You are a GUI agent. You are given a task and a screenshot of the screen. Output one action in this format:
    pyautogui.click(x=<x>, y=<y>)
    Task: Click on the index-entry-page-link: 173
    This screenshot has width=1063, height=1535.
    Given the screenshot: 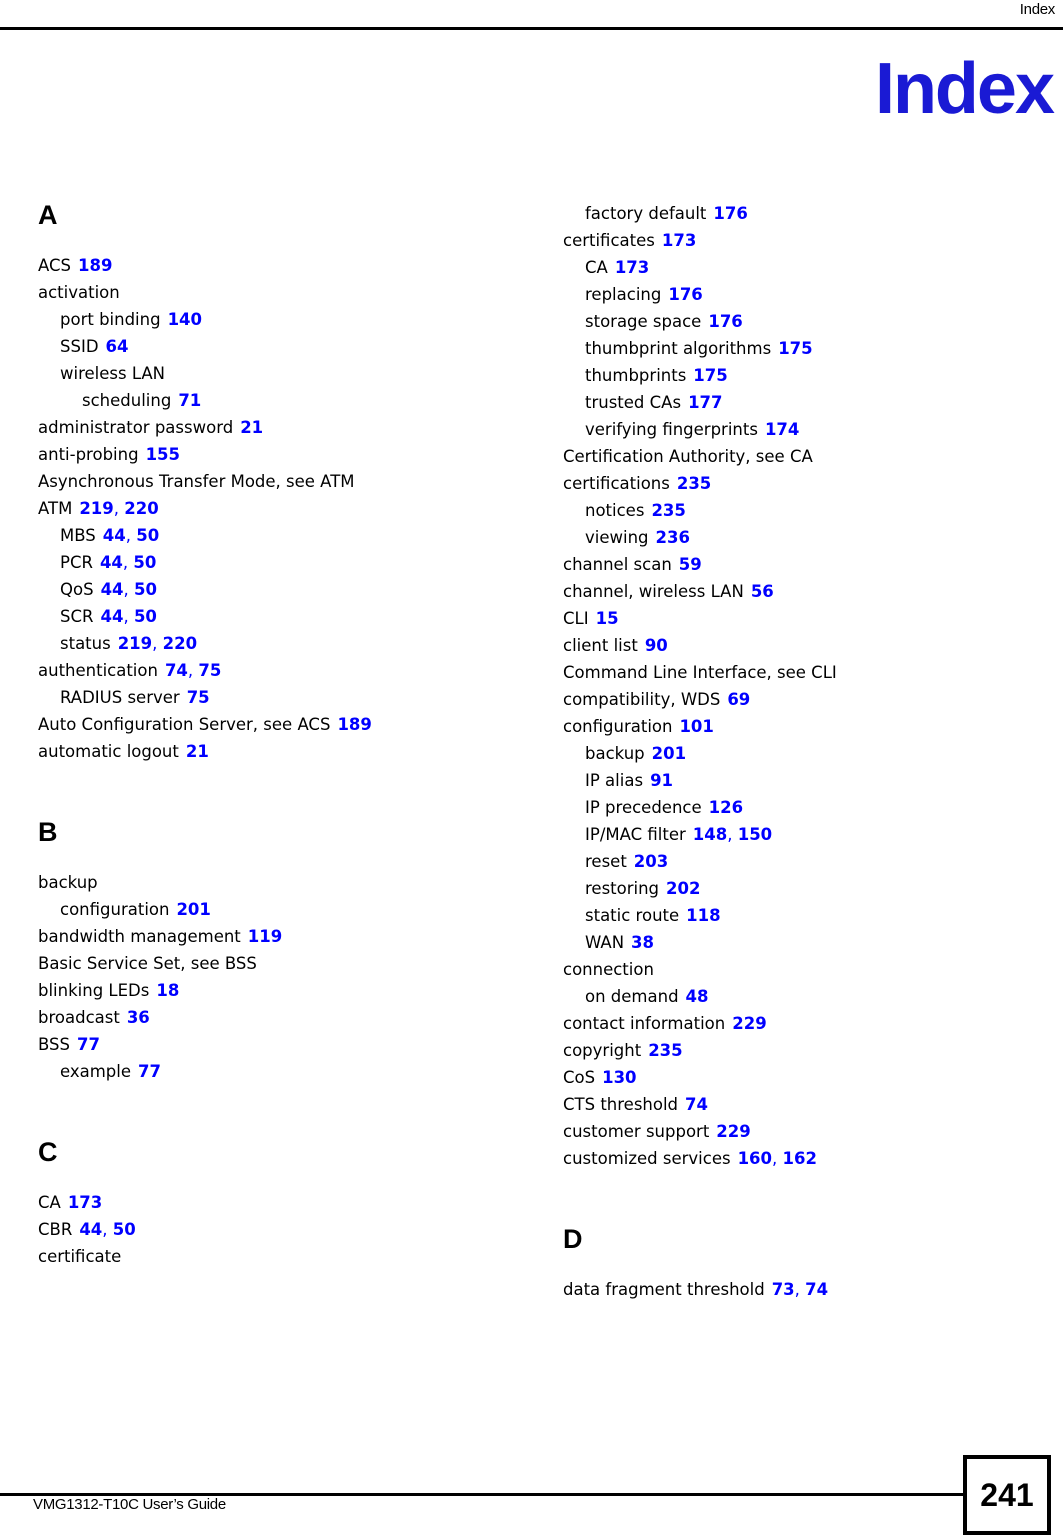 What is the action you would take?
    pyautogui.click(x=679, y=240)
    